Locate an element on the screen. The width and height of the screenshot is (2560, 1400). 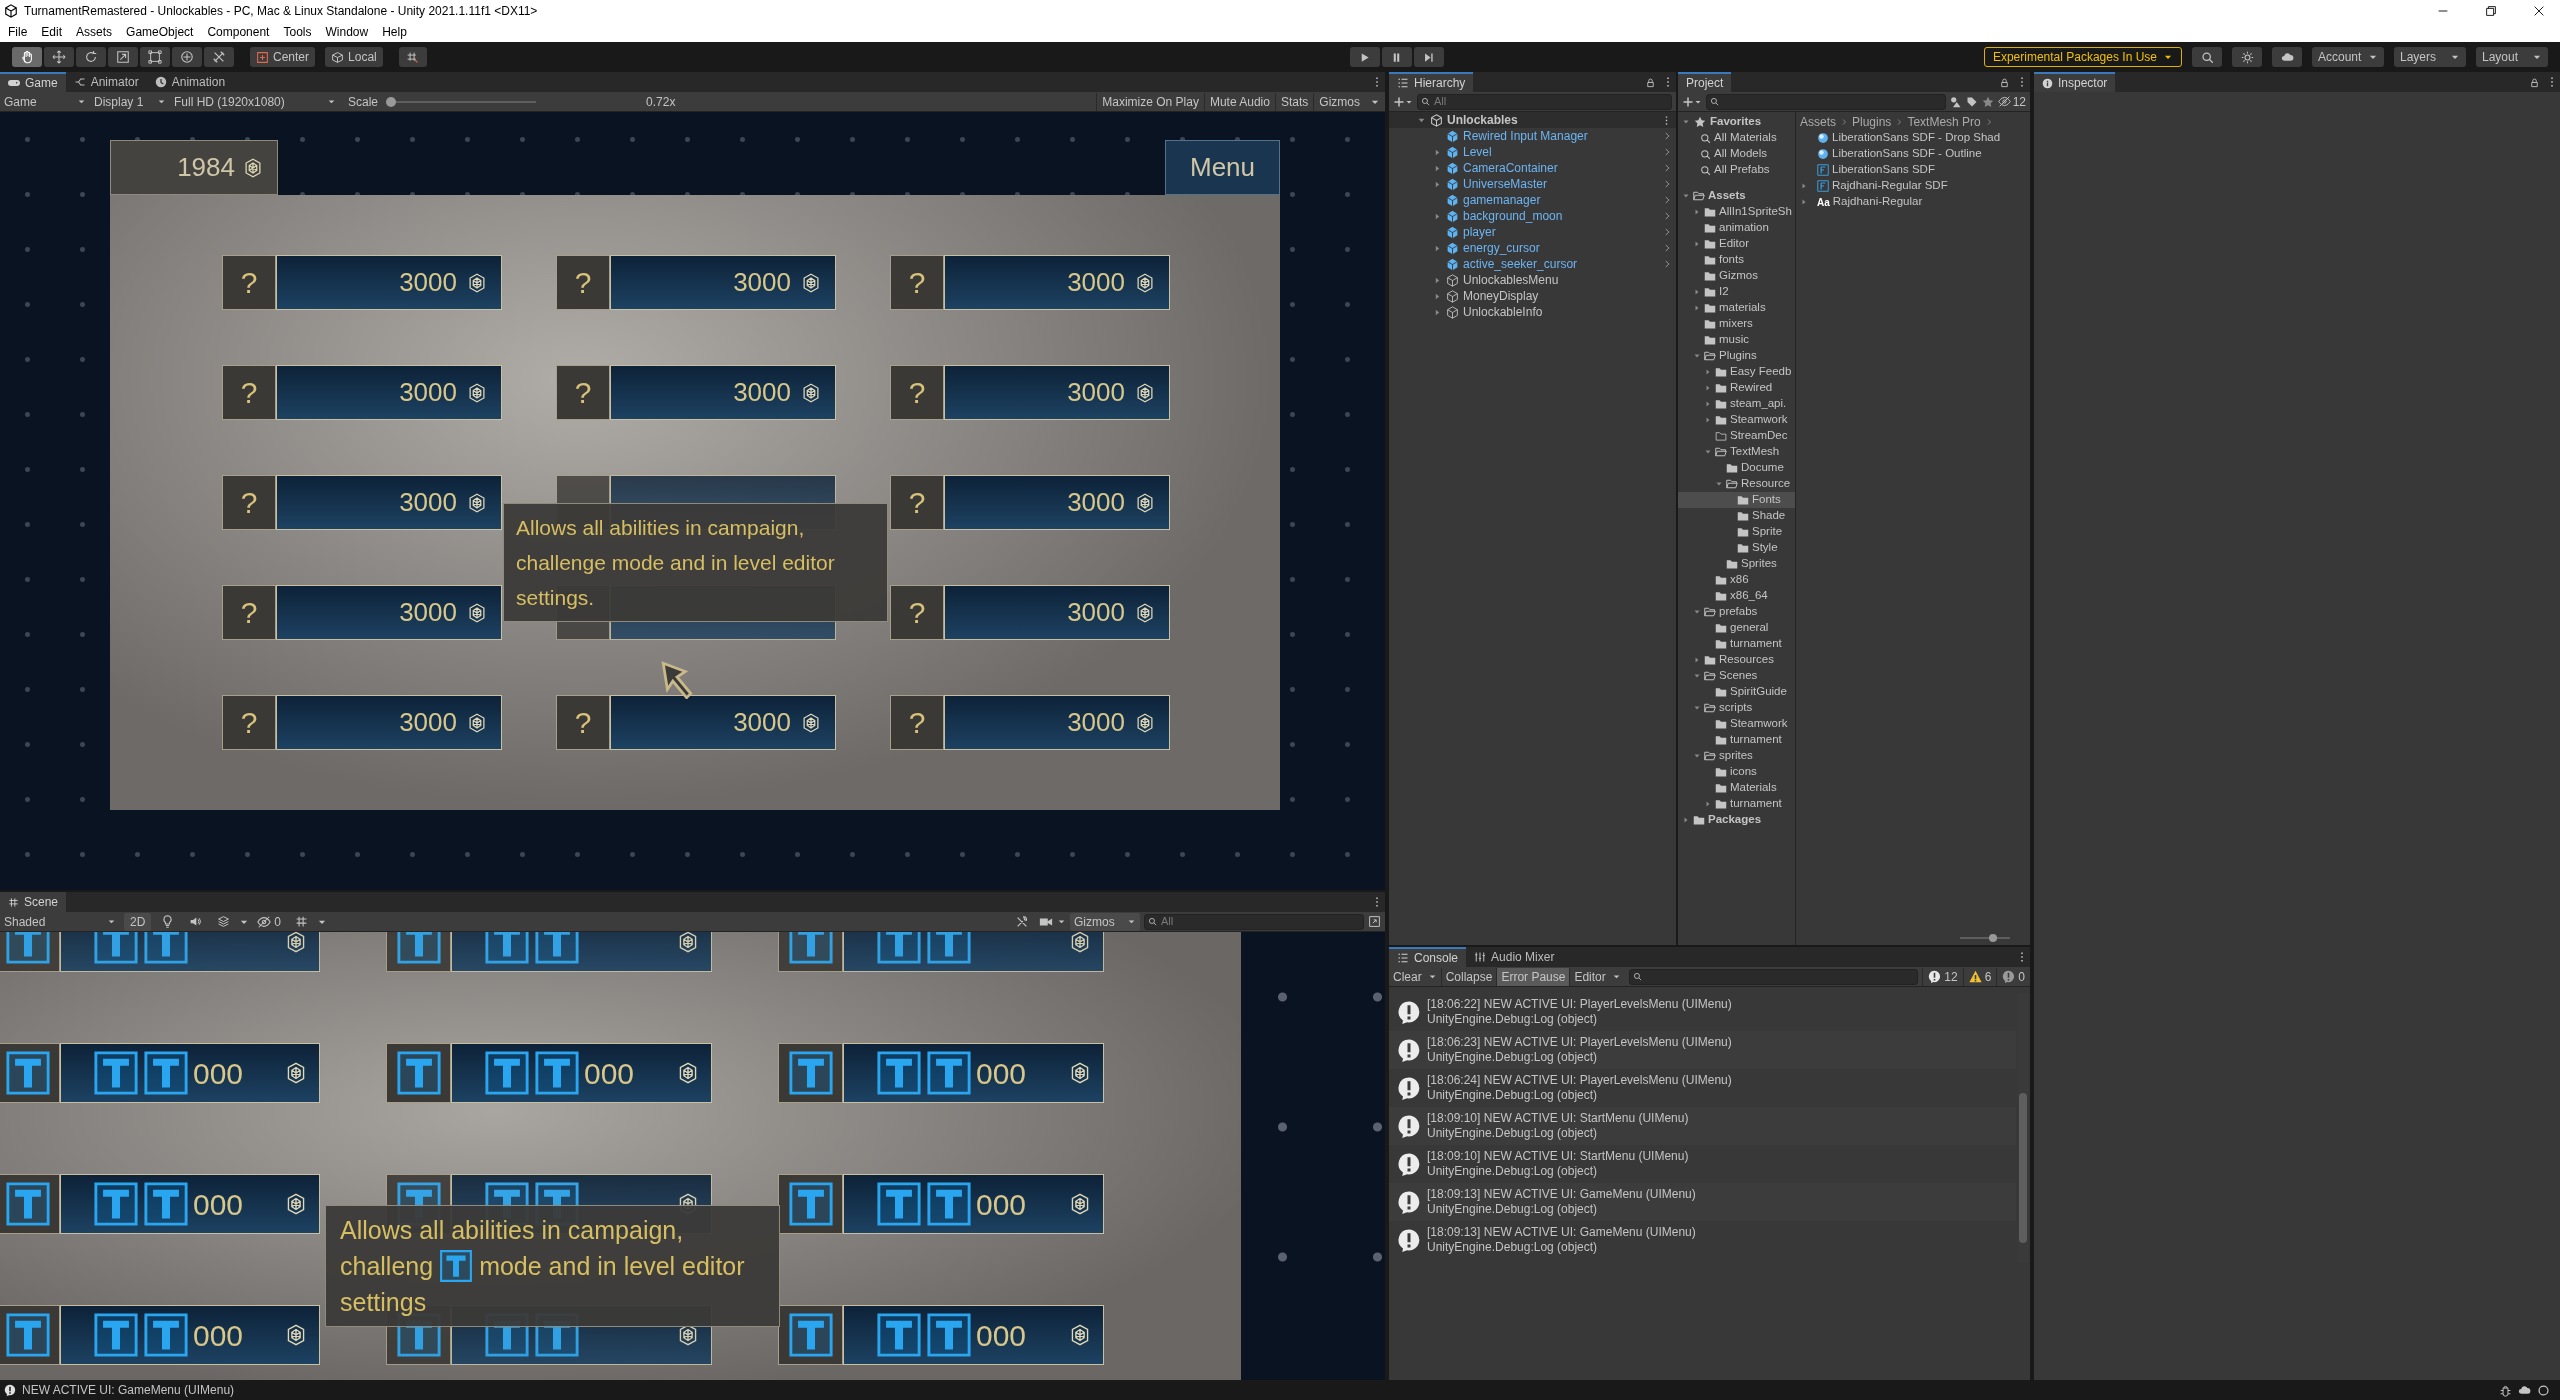
folder-item: Assets is located at coordinates (1736, 196).